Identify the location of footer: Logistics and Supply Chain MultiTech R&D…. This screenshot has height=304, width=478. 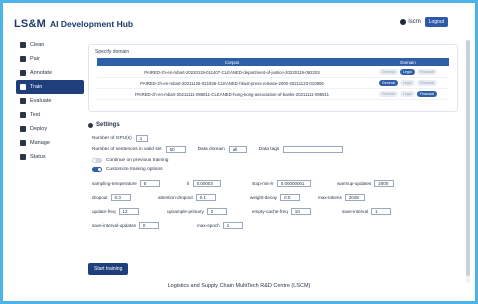
(239, 286).